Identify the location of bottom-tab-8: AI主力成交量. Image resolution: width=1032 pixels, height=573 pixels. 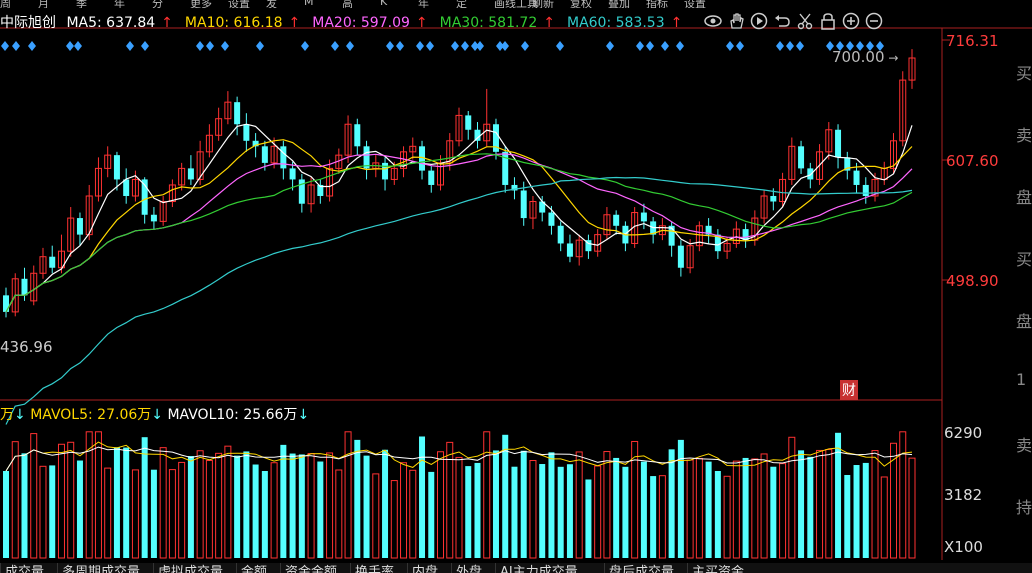
(536, 568).